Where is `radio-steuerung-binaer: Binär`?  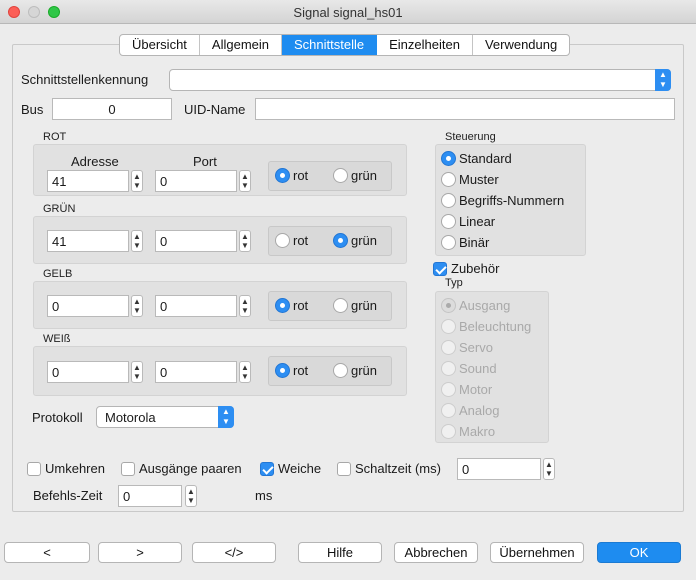
radio-steuerung-binaer: Binär is located at coordinates (465, 242).